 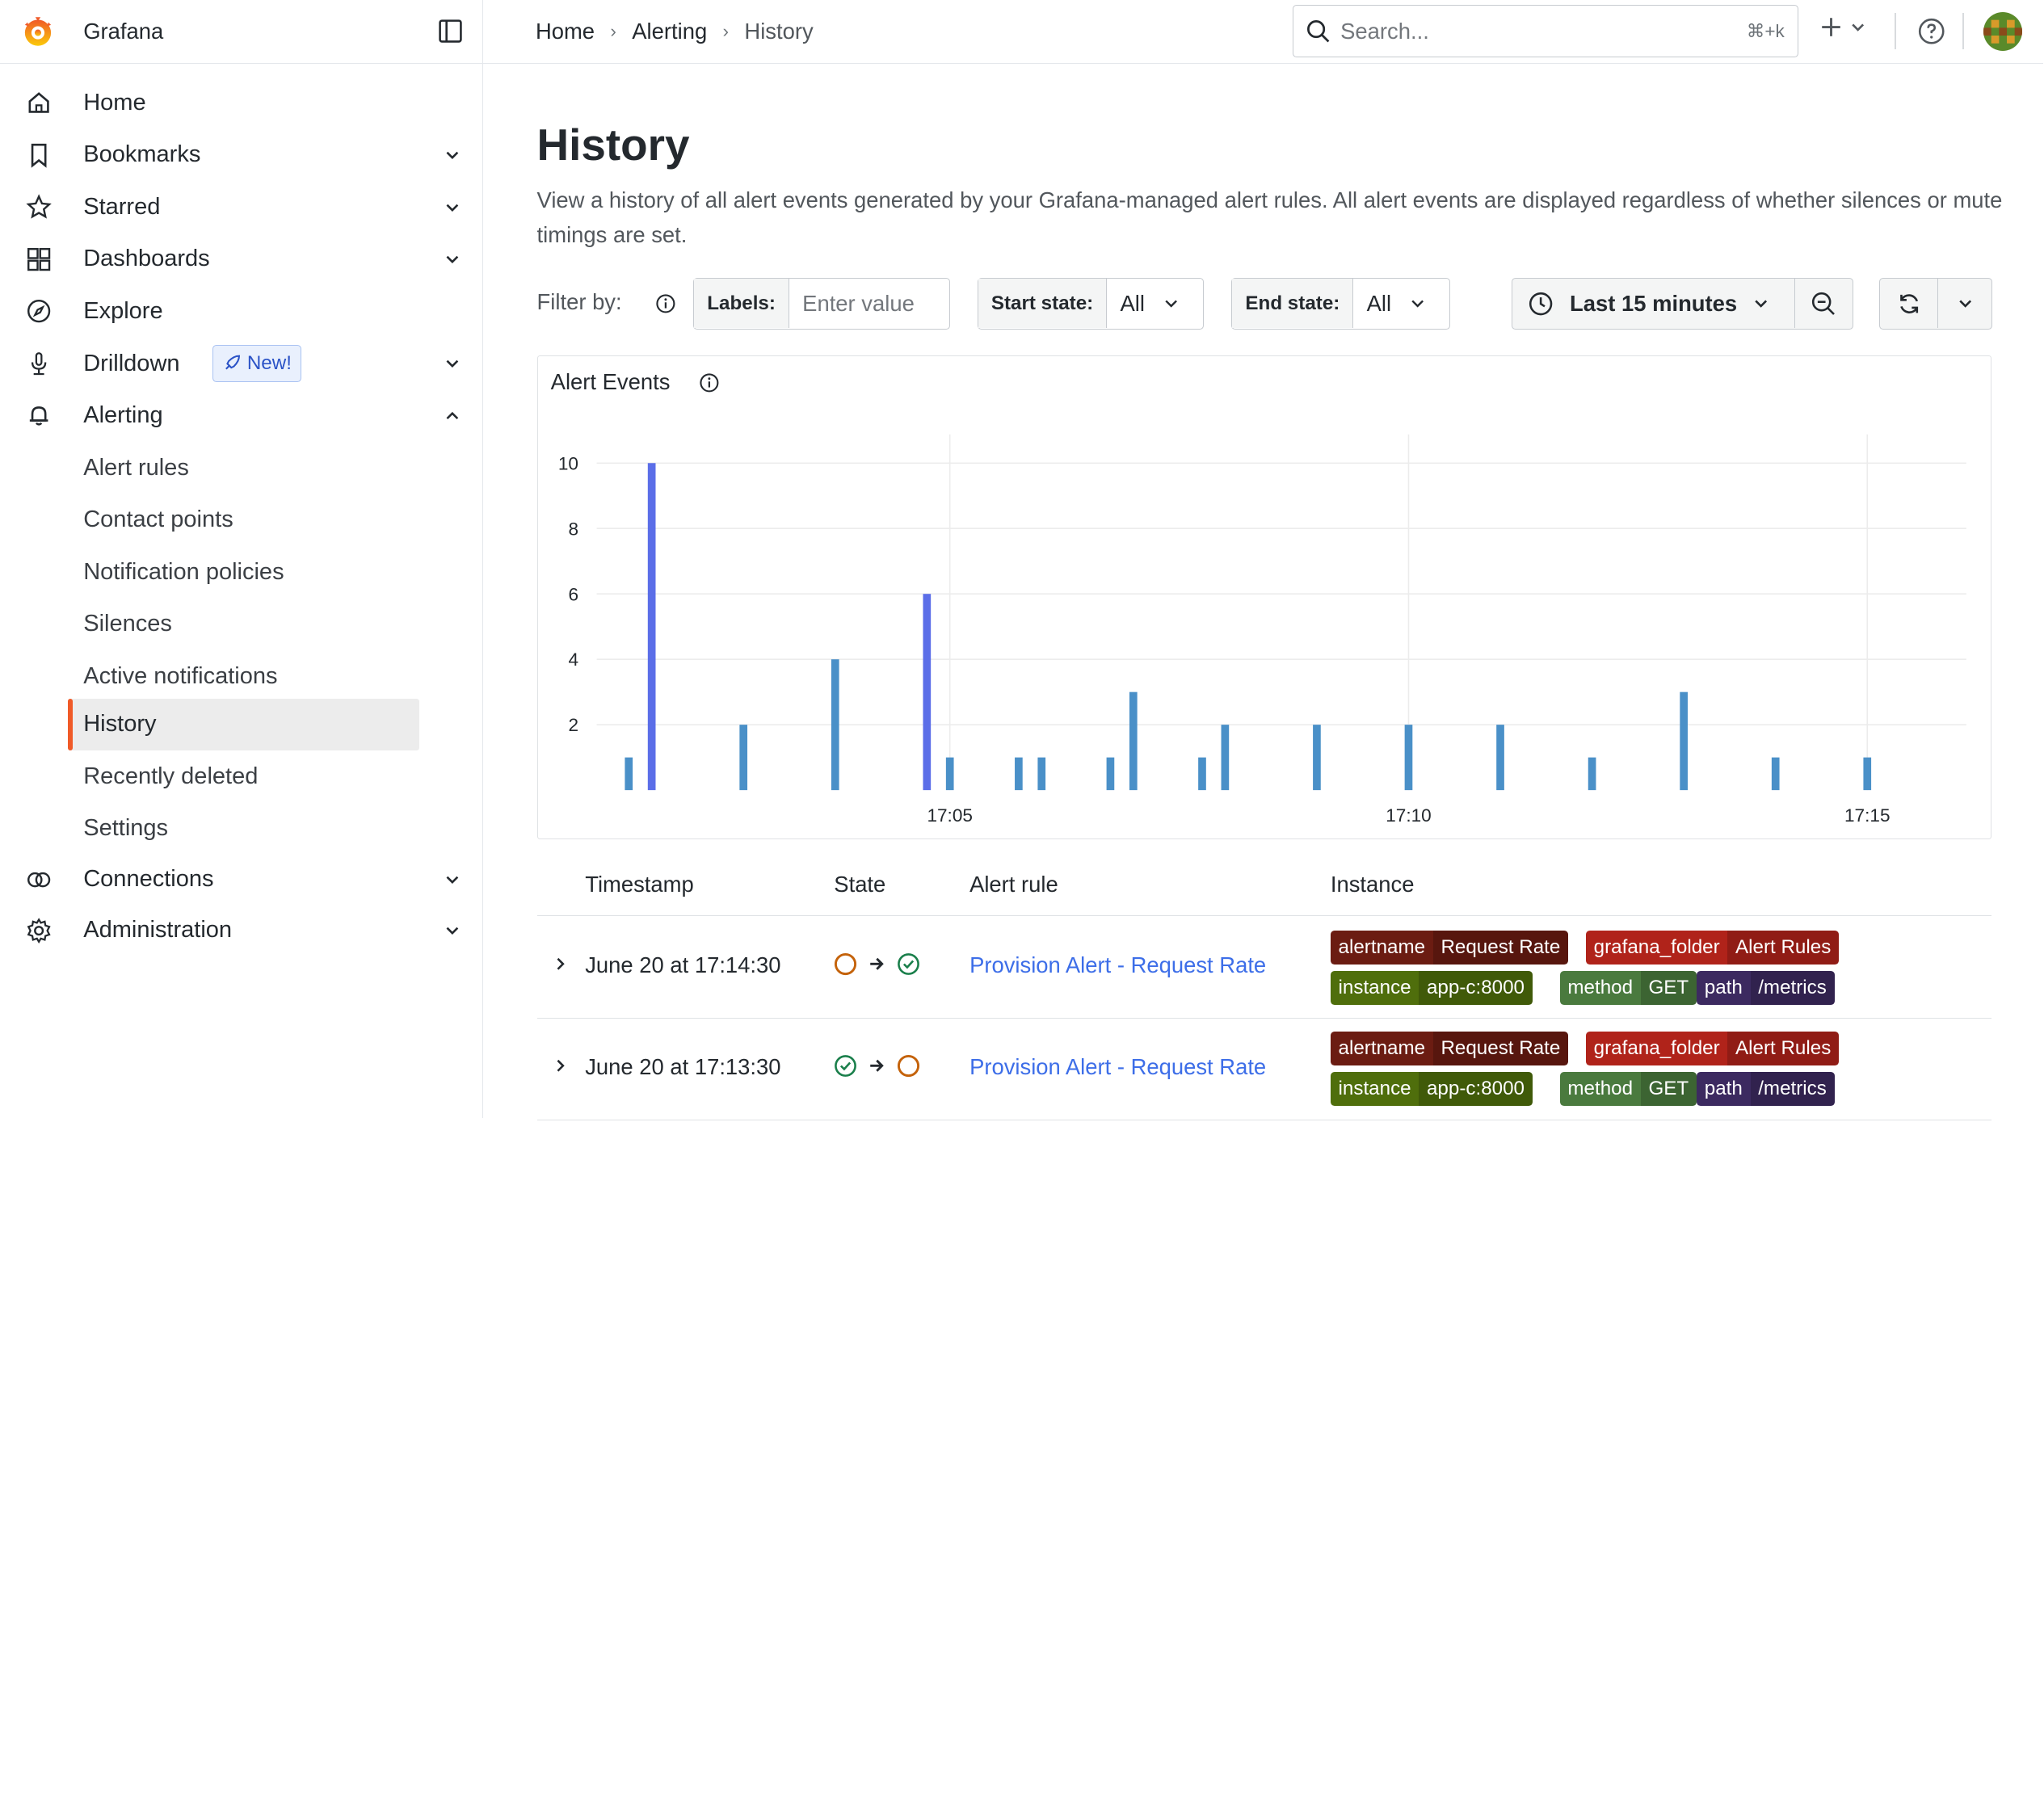 I want to click on sidebar-item-alert-rules: Alert rules, so click(x=244, y=468).